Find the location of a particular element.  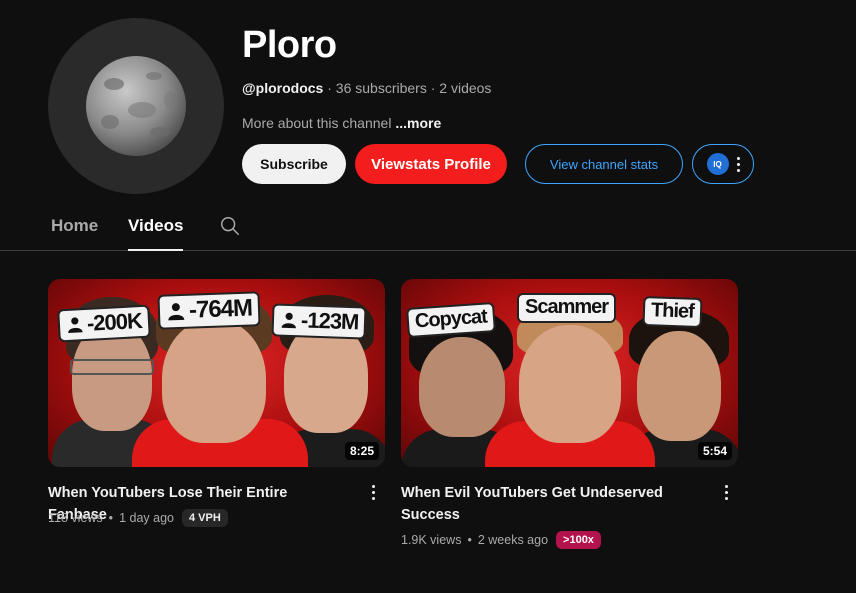

thumb-tag-label: Copycat is located at coordinates (451, 319).